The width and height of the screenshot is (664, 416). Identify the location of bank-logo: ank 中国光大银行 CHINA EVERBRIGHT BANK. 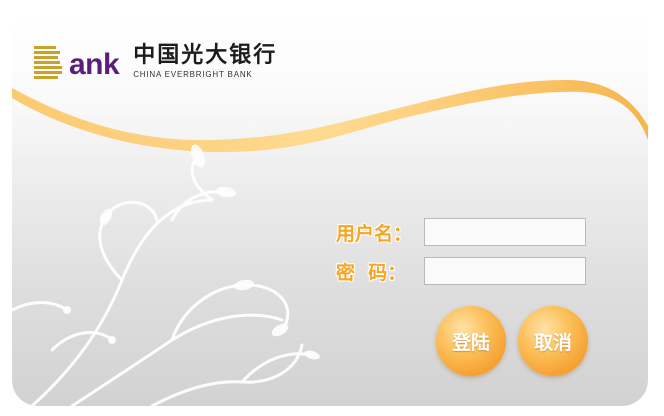
(154, 62).